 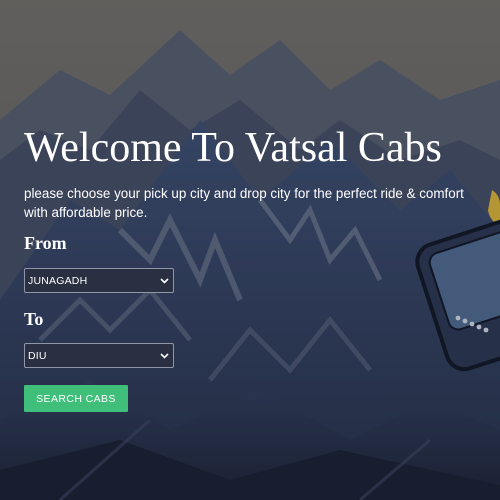 I want to click on from-city-value: JUNAGADH, so click(x=58, y=280).